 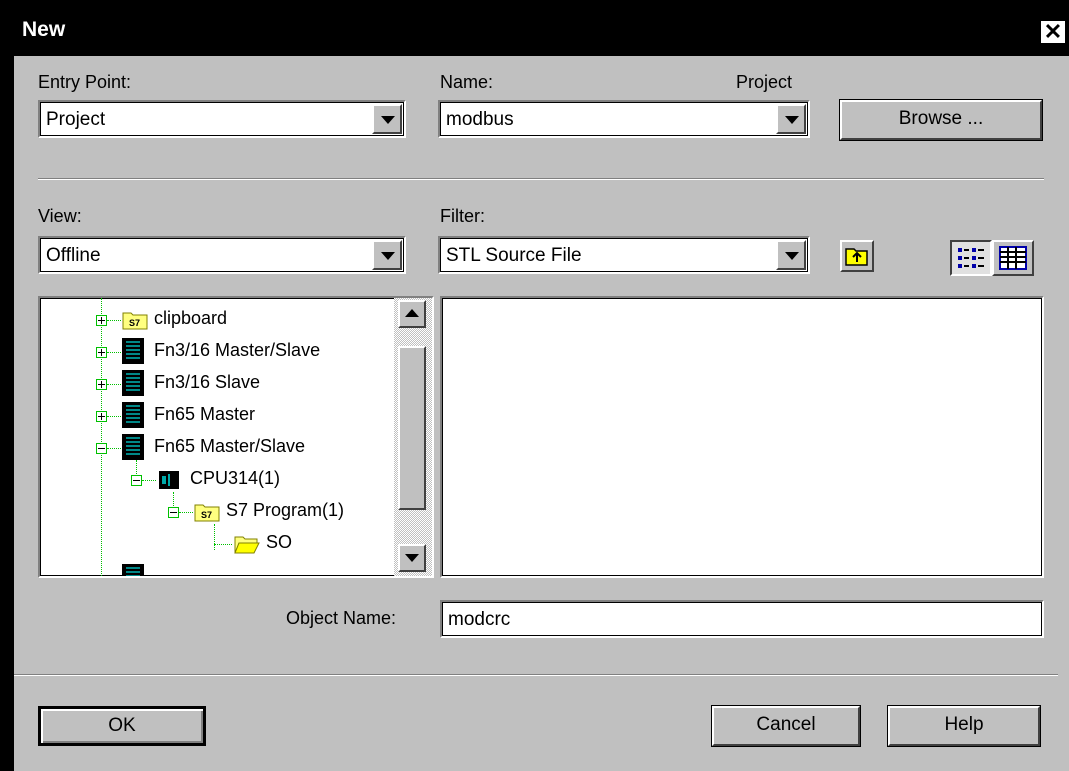 I want to click on up-folder-icon, so click(x=856, y=257).